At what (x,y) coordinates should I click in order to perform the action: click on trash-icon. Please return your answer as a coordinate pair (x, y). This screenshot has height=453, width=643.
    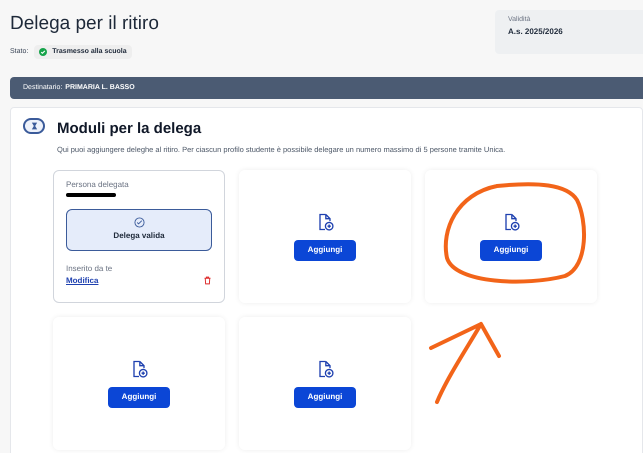
    Looking at the image, I should click on (207, 280).